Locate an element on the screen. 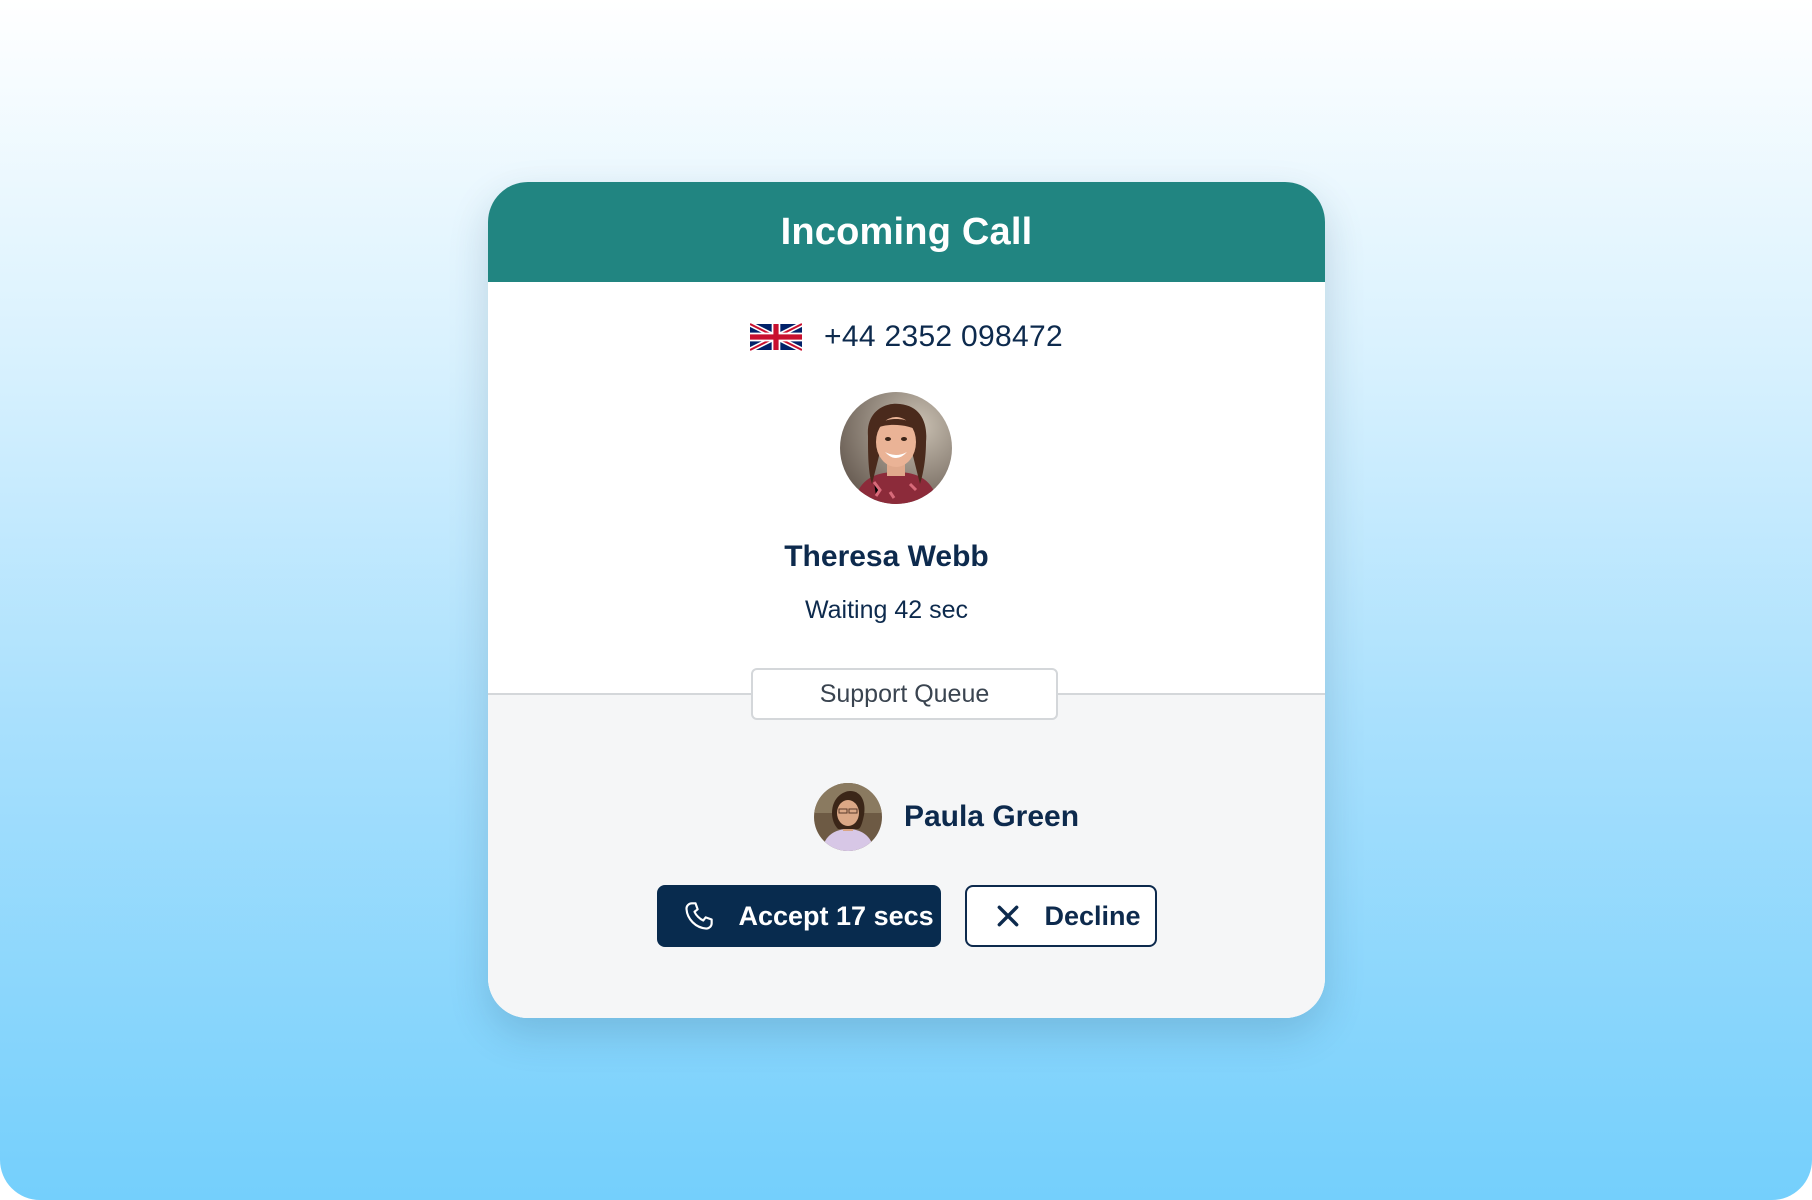 The width and height of the screenshot is (1812, 1200). card-header: Incoming Call is located at coordinates (906, 232).